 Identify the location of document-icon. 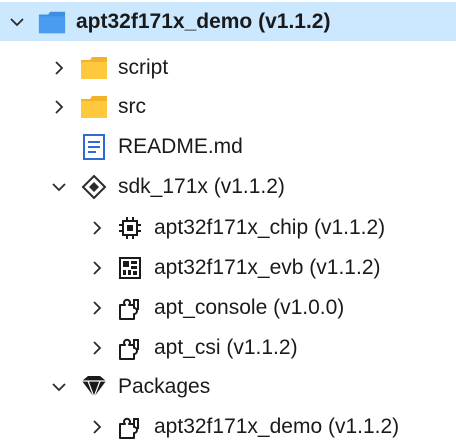
(94, 147).